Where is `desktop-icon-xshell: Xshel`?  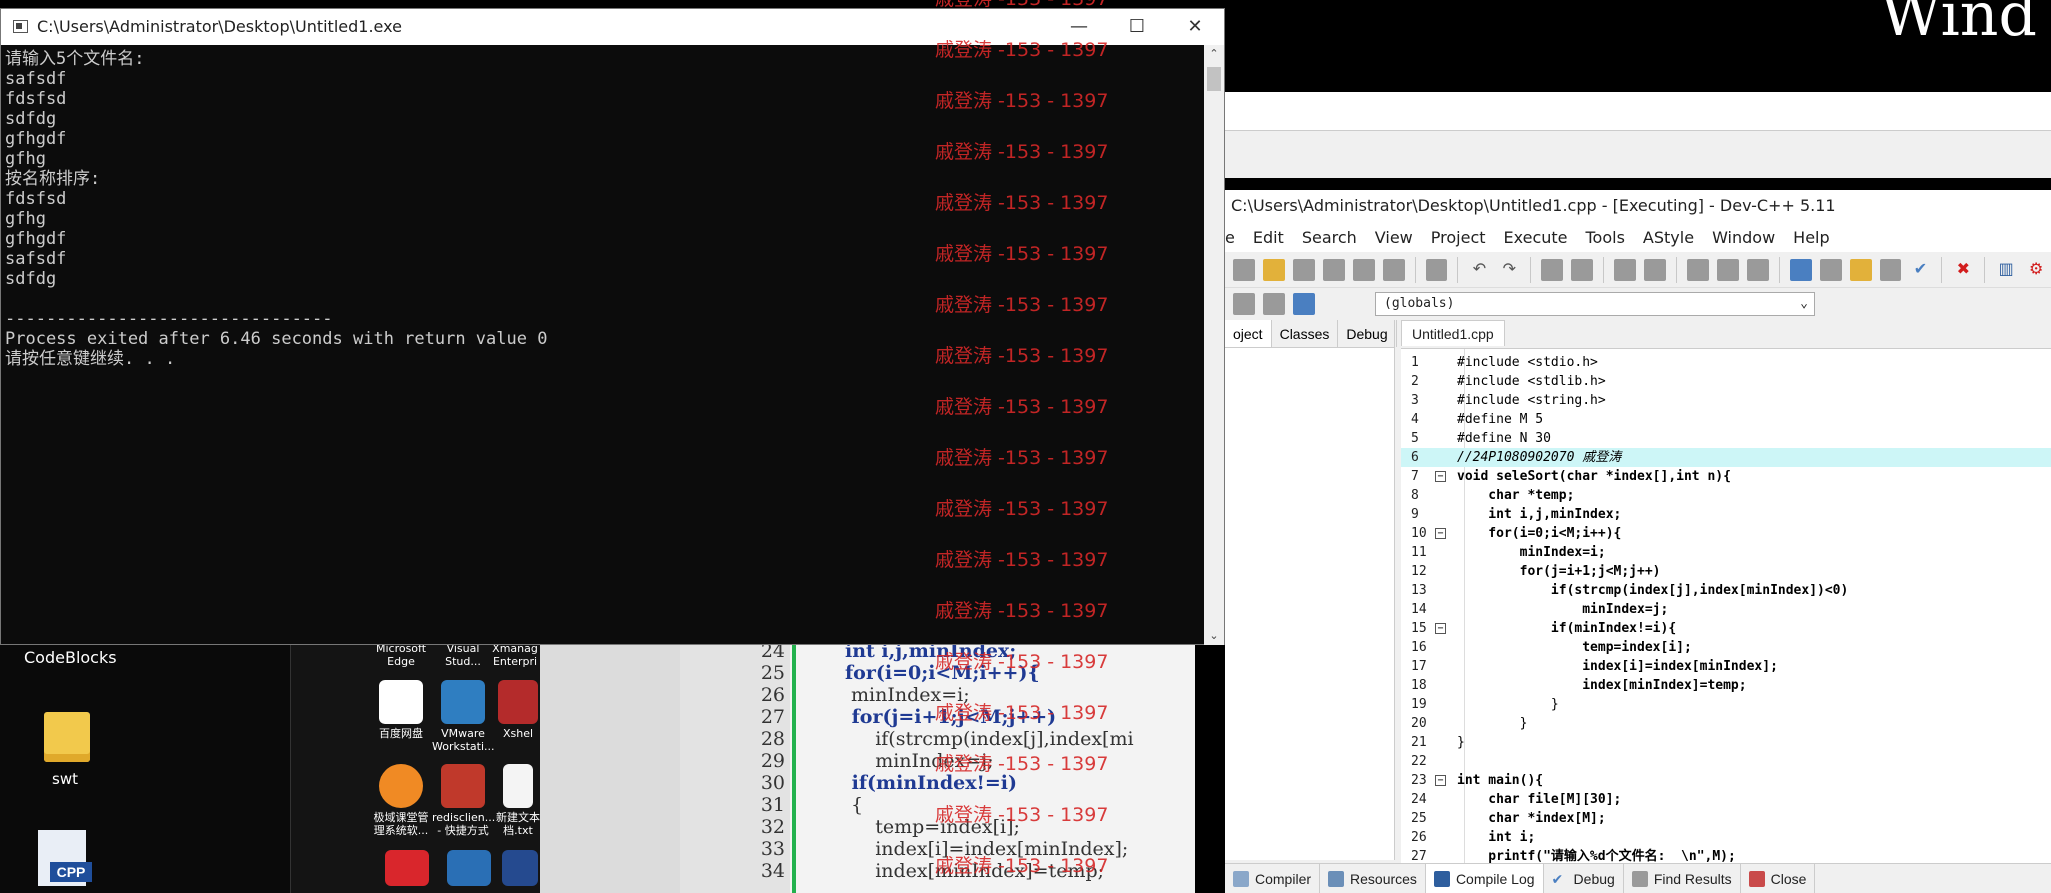
desktop-icon-xshell: Xshel is located at coordinates (518, 710).